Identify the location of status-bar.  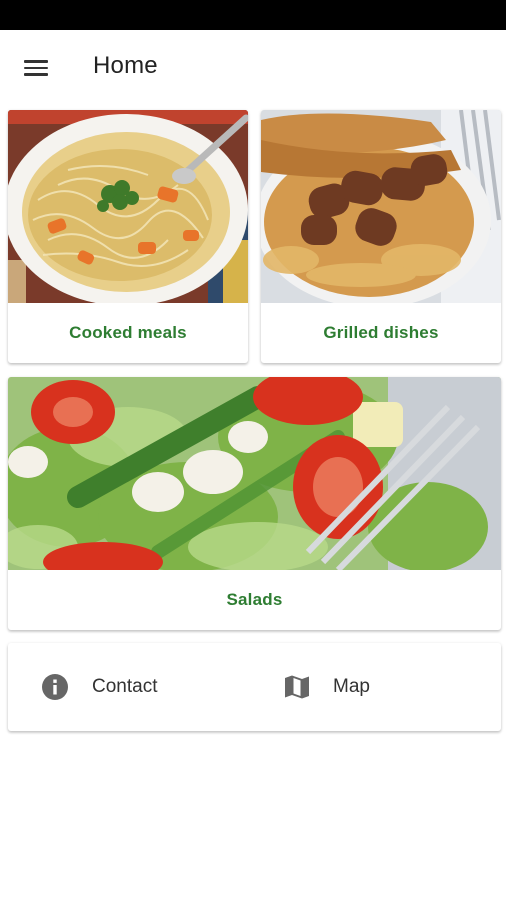
(253, 15).